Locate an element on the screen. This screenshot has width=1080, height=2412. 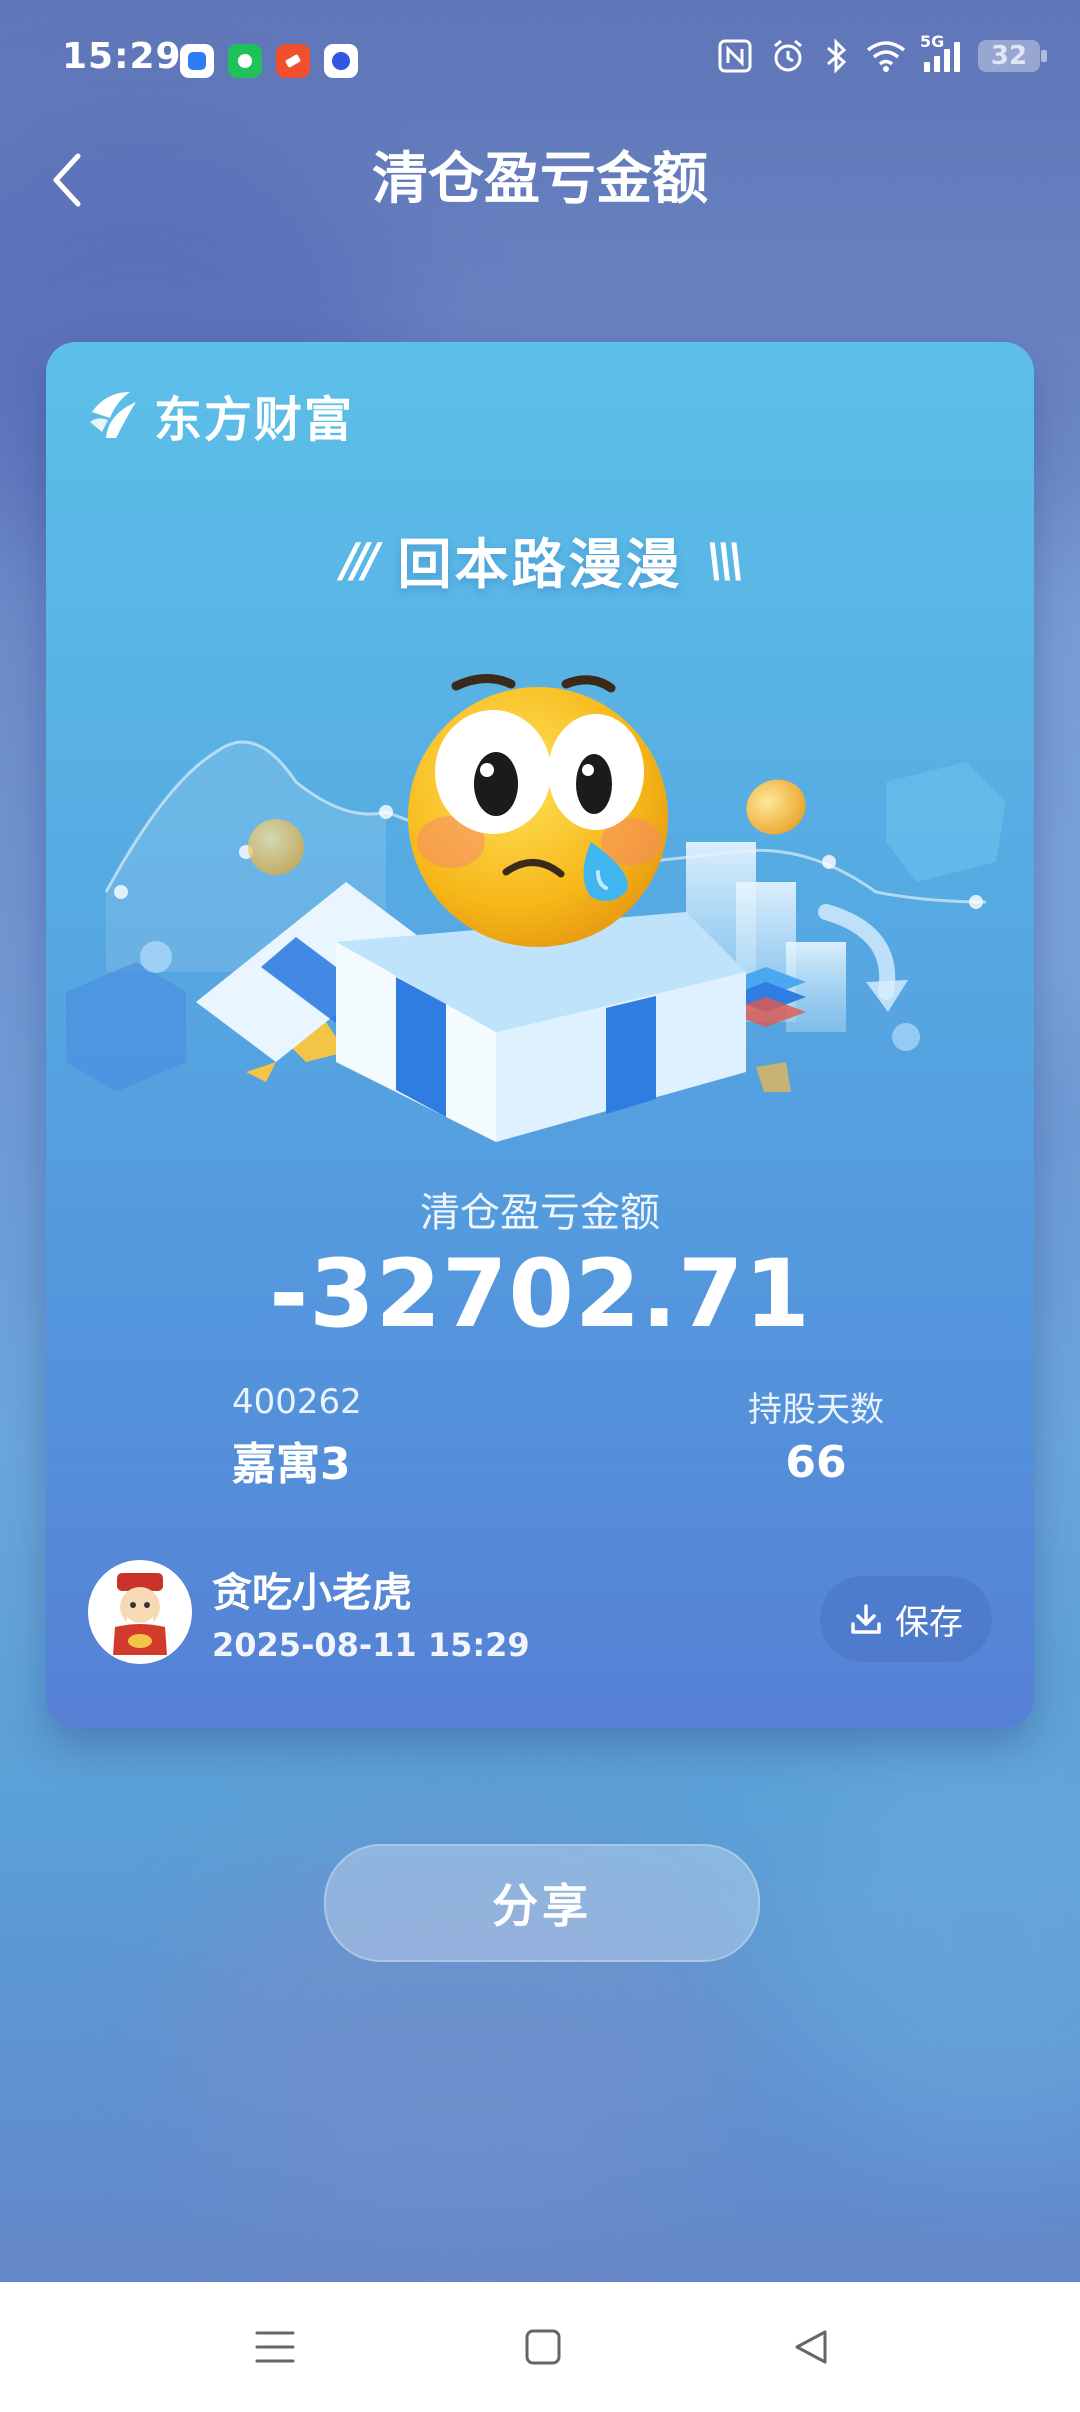
browser-app-icon is located at coordinates (197, 61).